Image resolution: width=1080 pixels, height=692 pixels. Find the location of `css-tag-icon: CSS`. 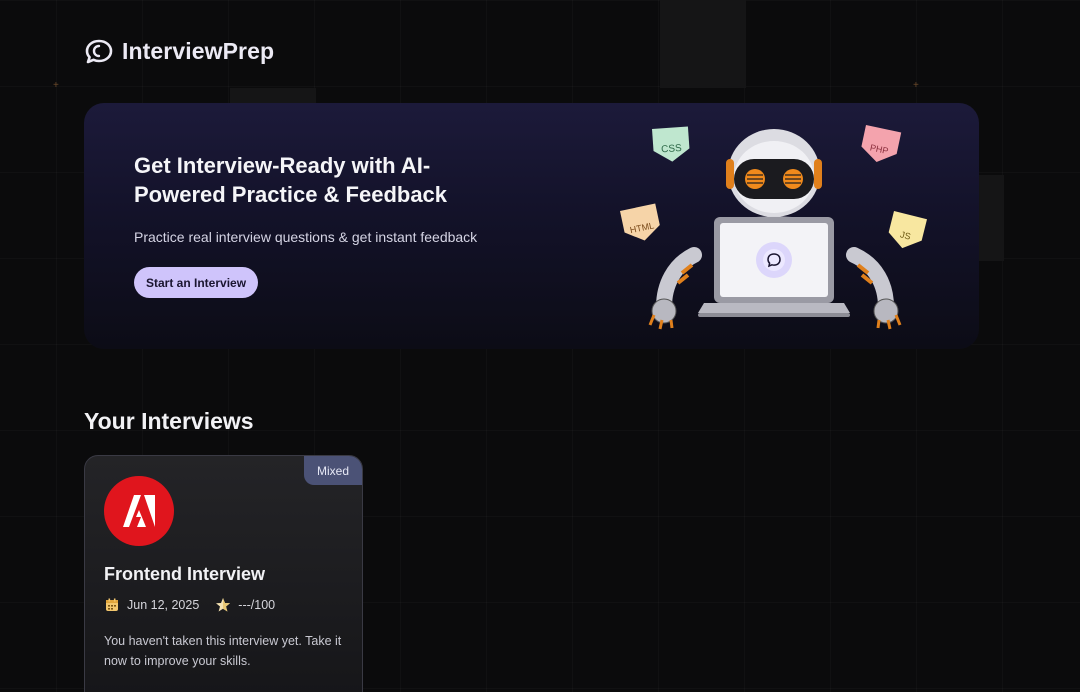

css-tag-icon: CSS is located at coordinates (671, 144).